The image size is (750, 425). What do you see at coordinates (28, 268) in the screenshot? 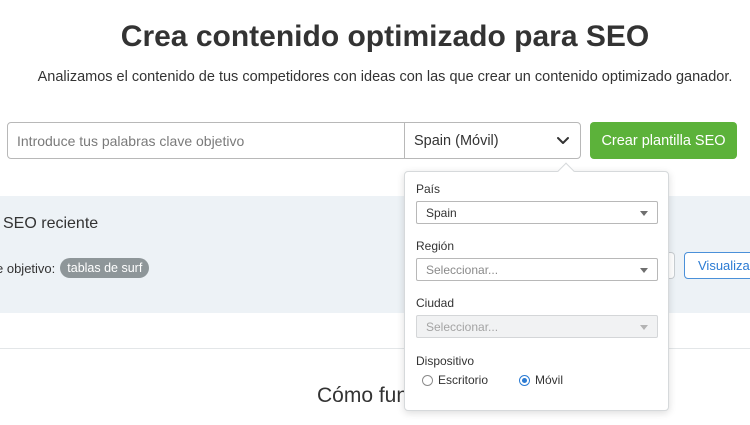
I see `keyword-prefix-label: e objetivo:` at bounding box center [28, 268].